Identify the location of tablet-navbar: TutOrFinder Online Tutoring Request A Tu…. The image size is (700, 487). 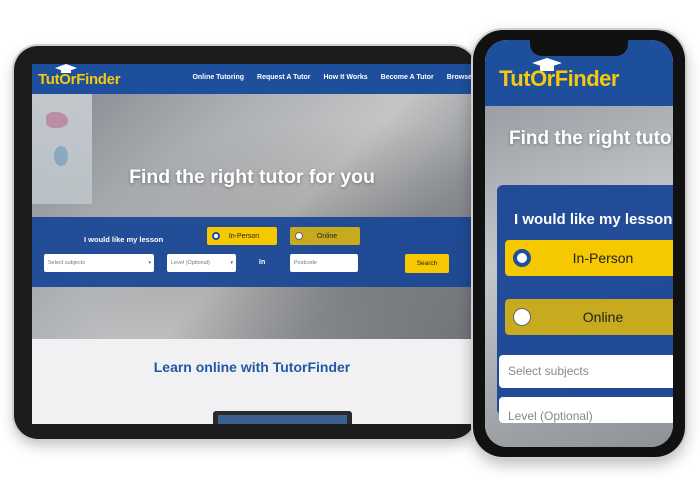
(252, 79).